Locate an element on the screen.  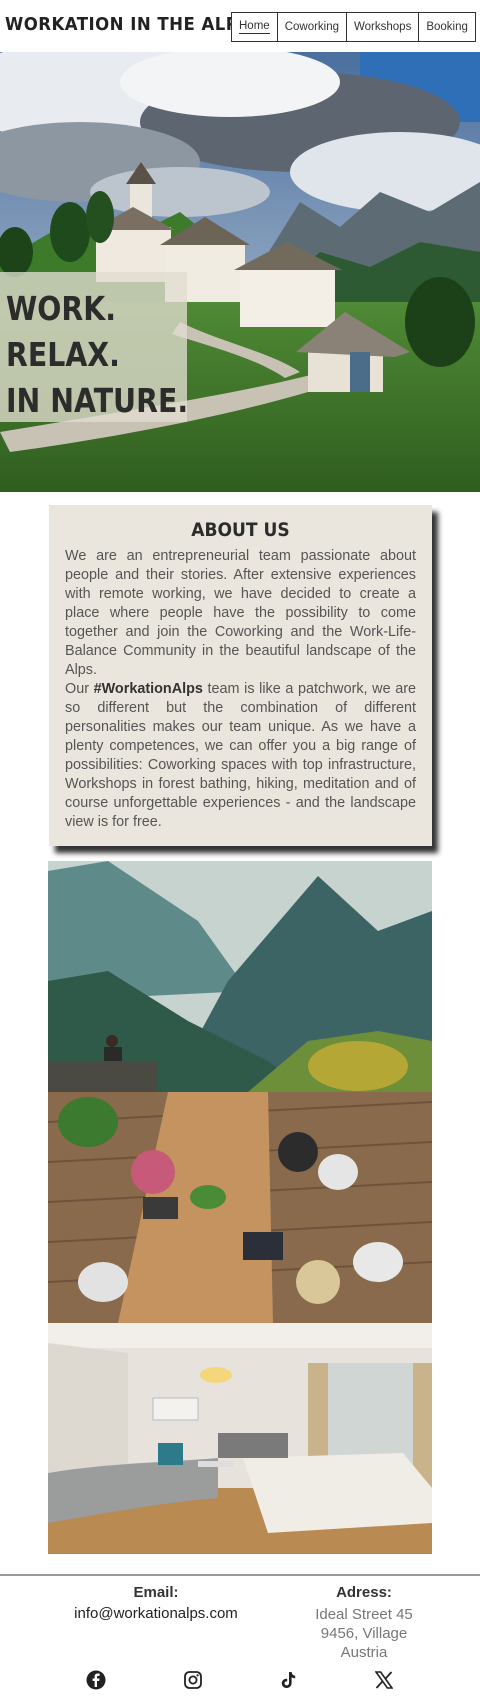
hero-tagline-box: WORK. RELAX. IN NATURE. is located at coordinates (94, 347).